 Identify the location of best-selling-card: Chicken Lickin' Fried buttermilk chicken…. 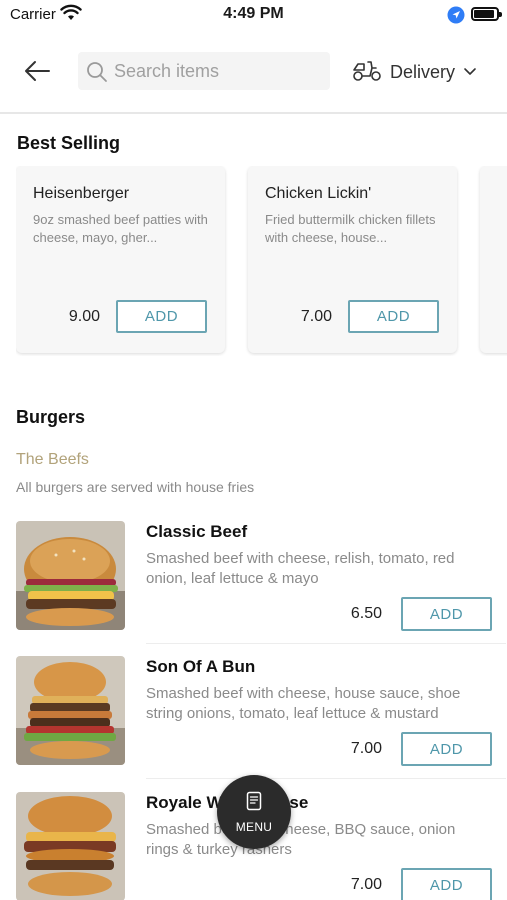
(352, 259).